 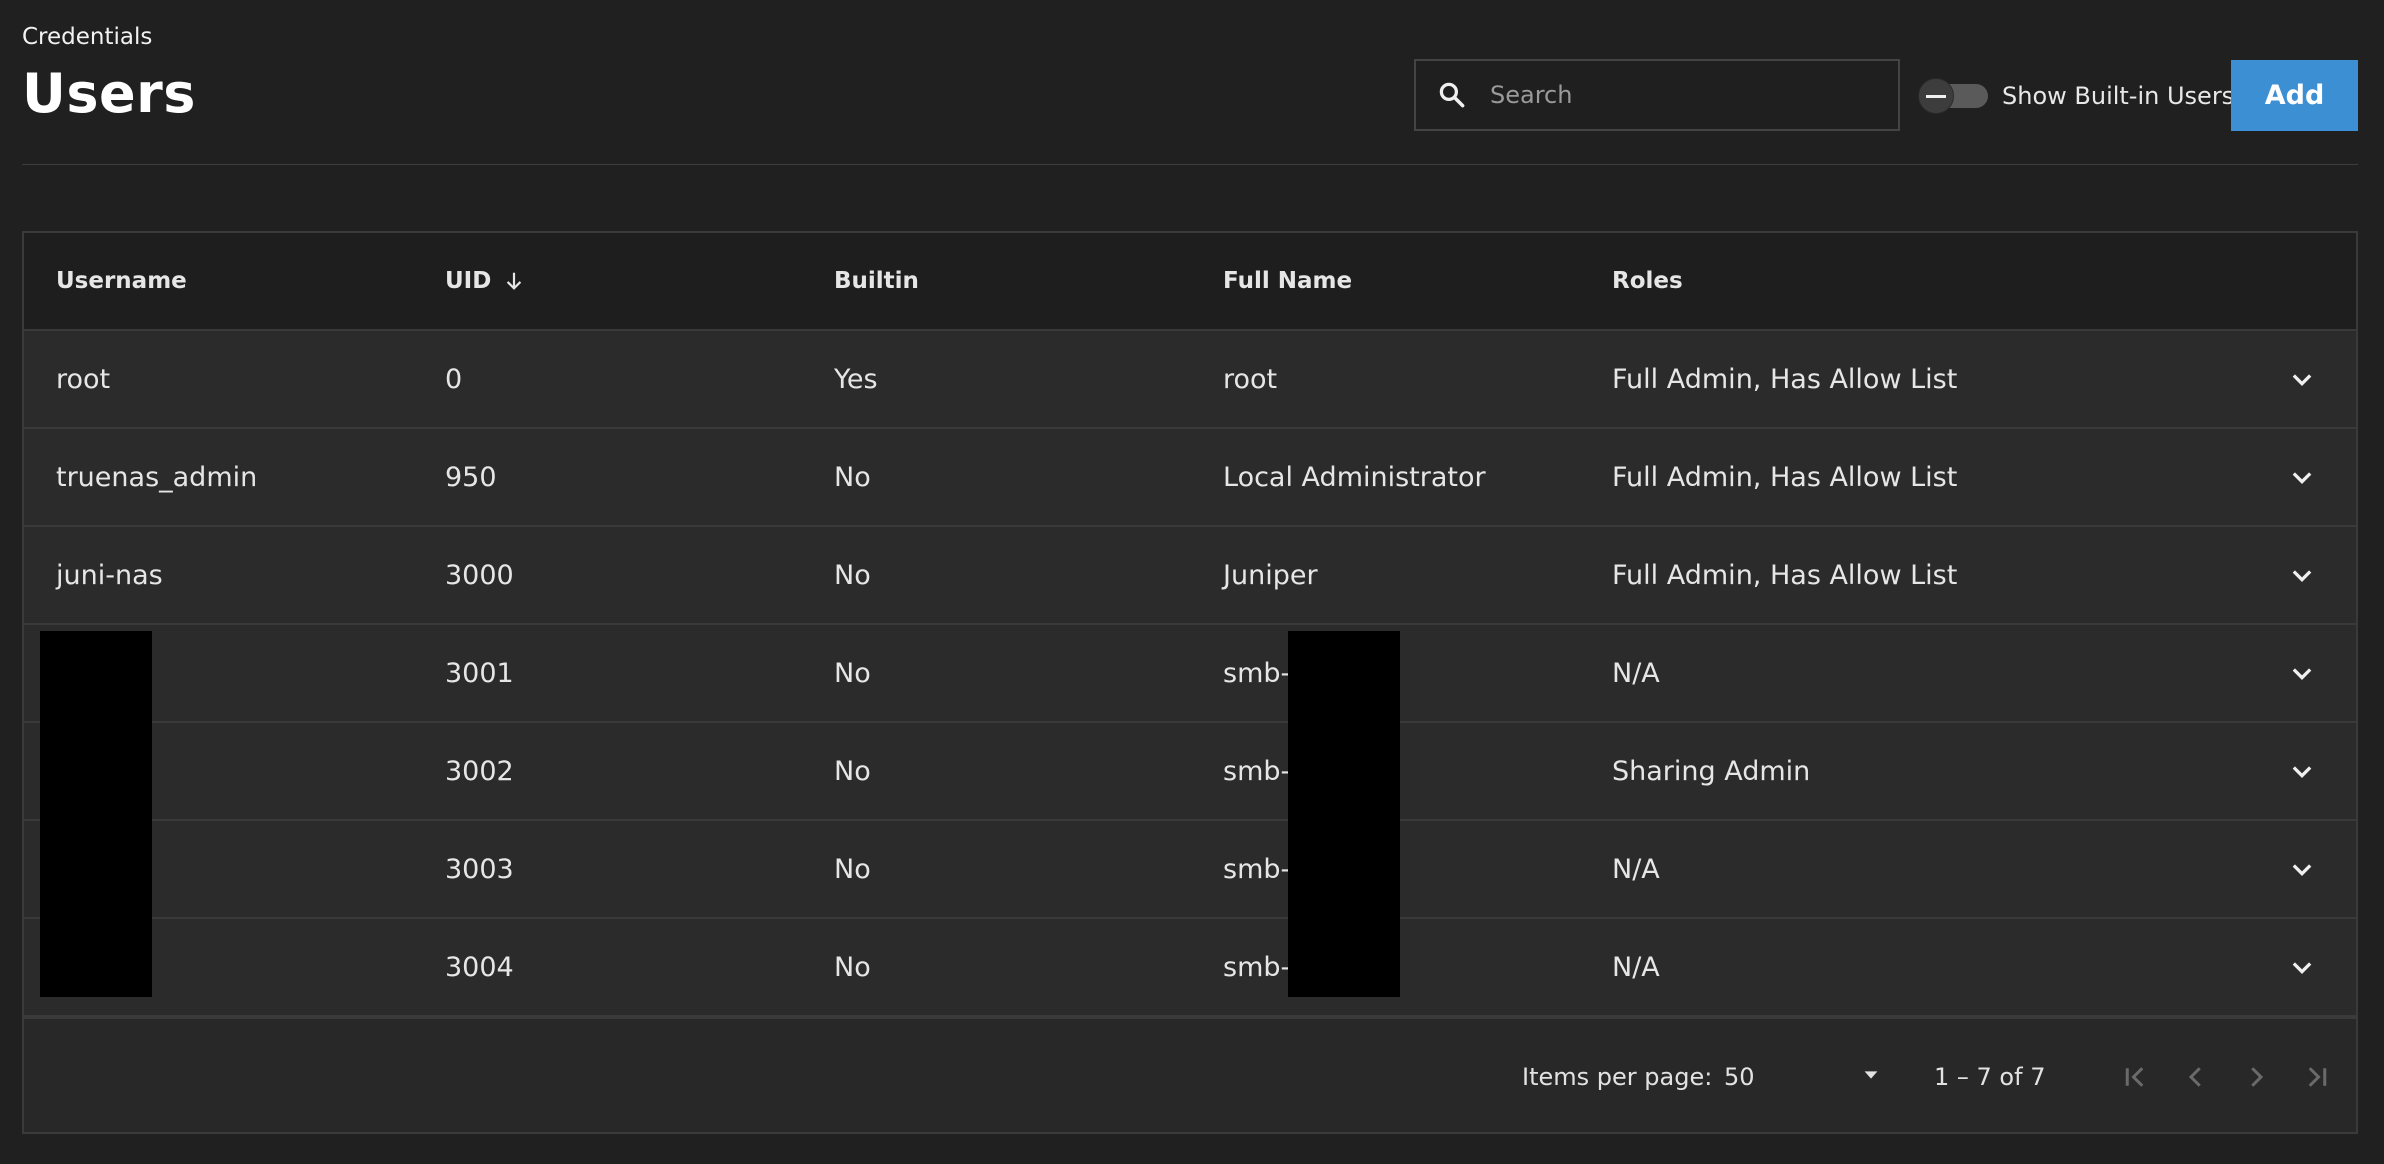 What do you see at coordinates (1617, 1076) in the screenshot?
I see `items-per-page-label: Items per page:` at bounding box center [1617, 1076].